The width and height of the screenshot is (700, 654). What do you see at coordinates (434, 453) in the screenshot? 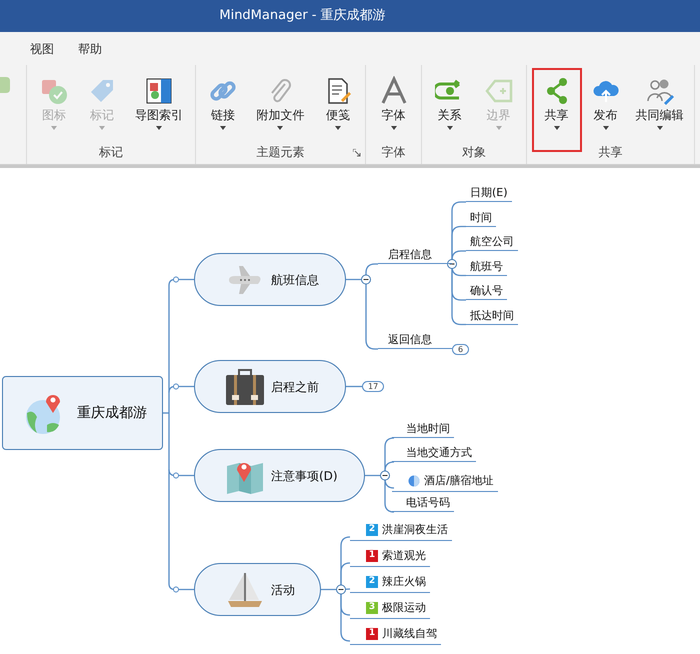
I see `subtopic-label: 当地交通方式` at bounding box center [434, 453].